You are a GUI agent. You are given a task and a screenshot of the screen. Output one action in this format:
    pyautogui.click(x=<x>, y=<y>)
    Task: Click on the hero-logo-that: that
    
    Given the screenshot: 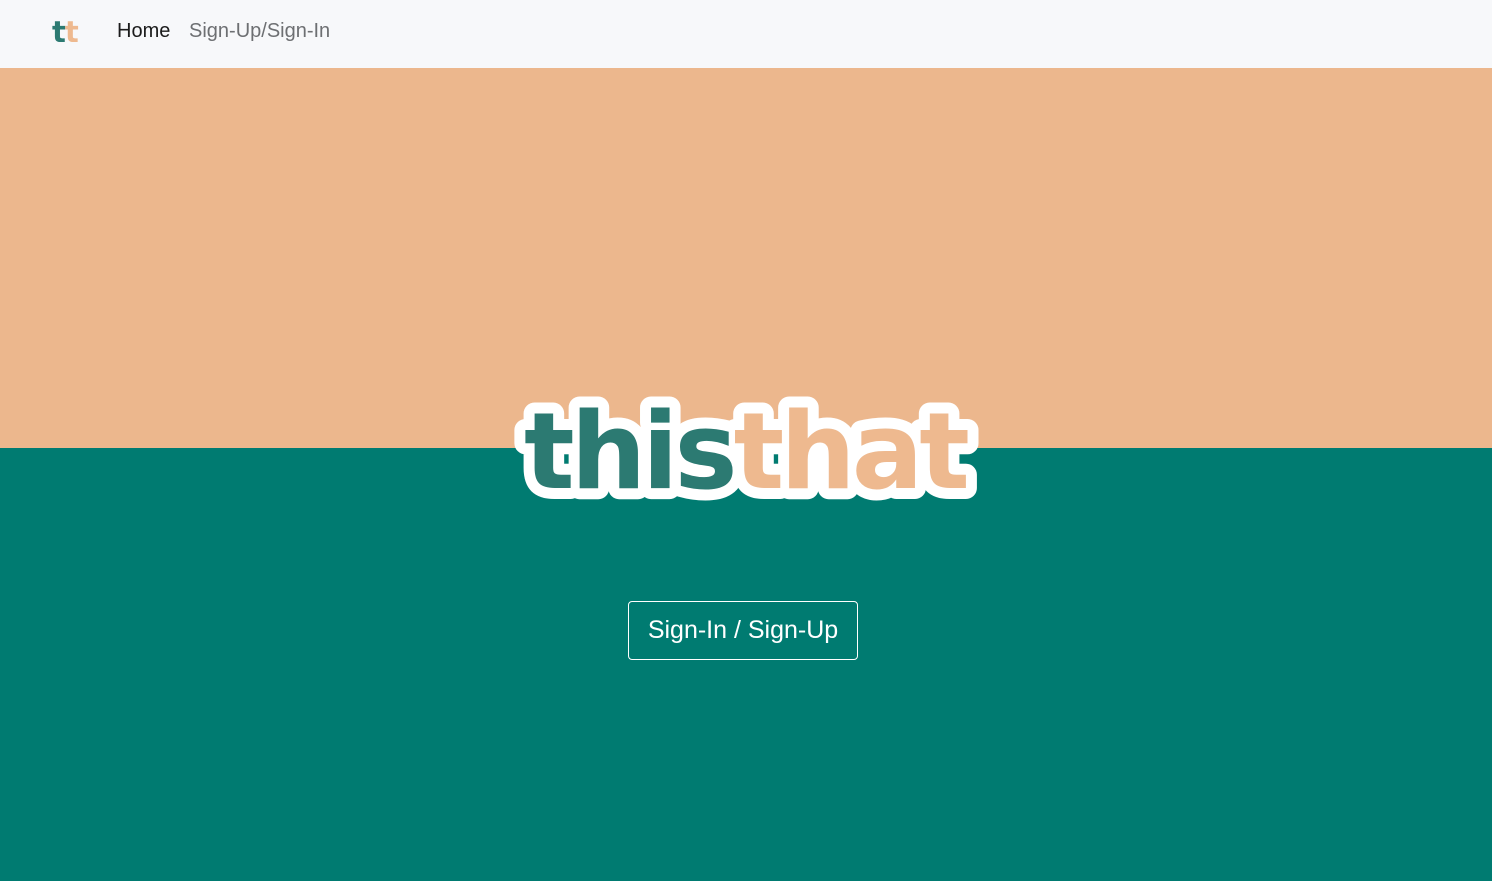 What is the action you would take?
    pyautogui.click(x=851, y=449)
    